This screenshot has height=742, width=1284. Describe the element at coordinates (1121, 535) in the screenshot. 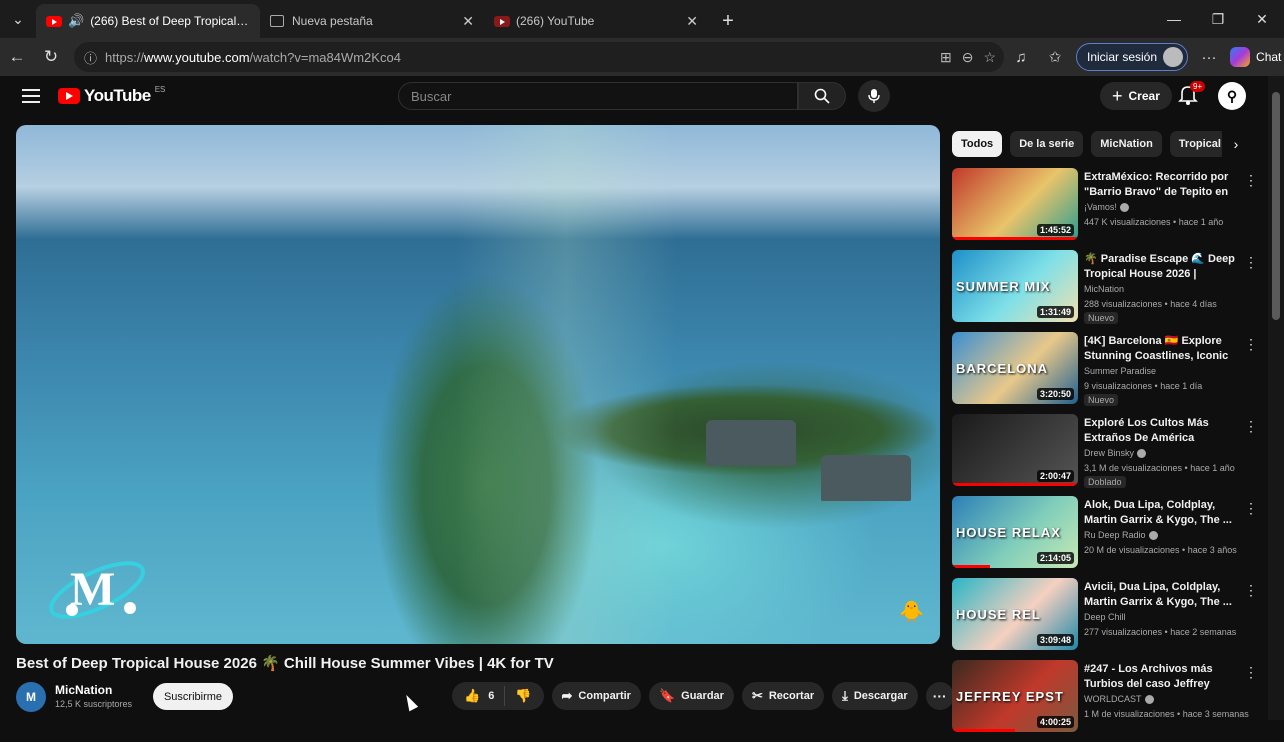

I see `recommended-channel-name: Ru Deep Radio` at that location.